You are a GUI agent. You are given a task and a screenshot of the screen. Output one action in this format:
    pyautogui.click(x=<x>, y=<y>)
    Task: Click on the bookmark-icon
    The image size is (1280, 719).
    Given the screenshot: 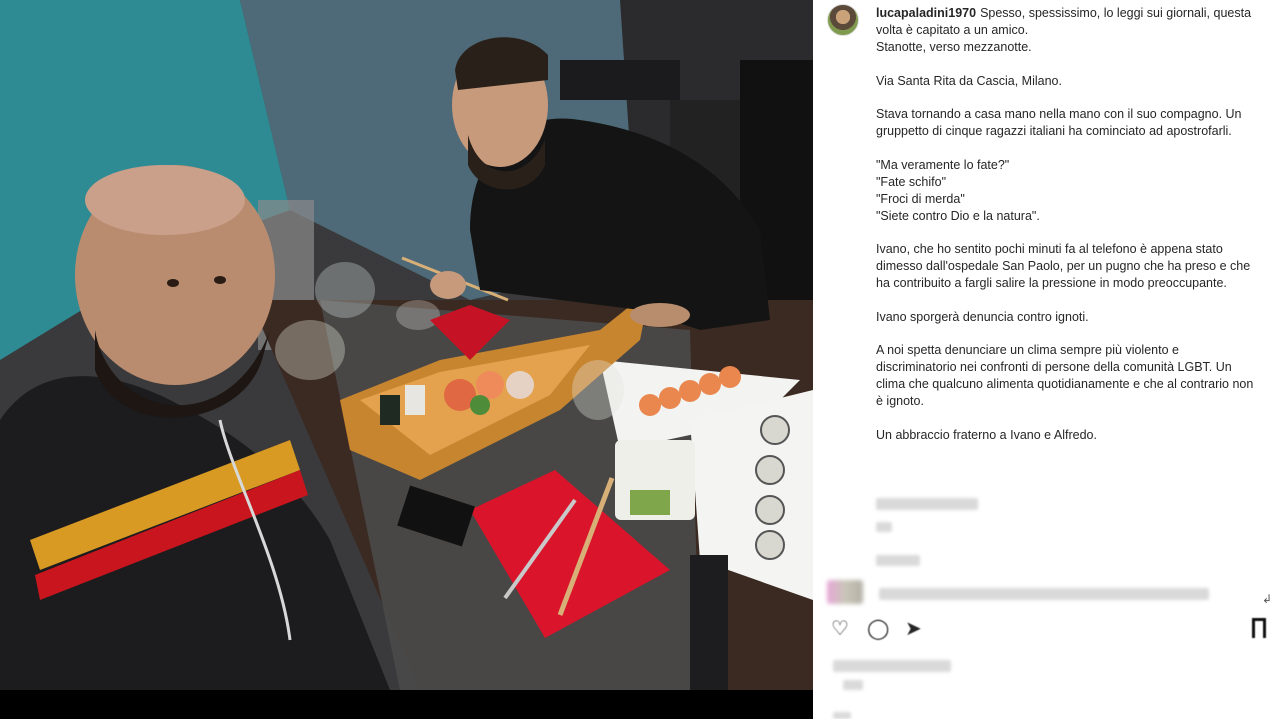 What is the action you would take?
    pyautogui.click(x=1259, y=628)
    